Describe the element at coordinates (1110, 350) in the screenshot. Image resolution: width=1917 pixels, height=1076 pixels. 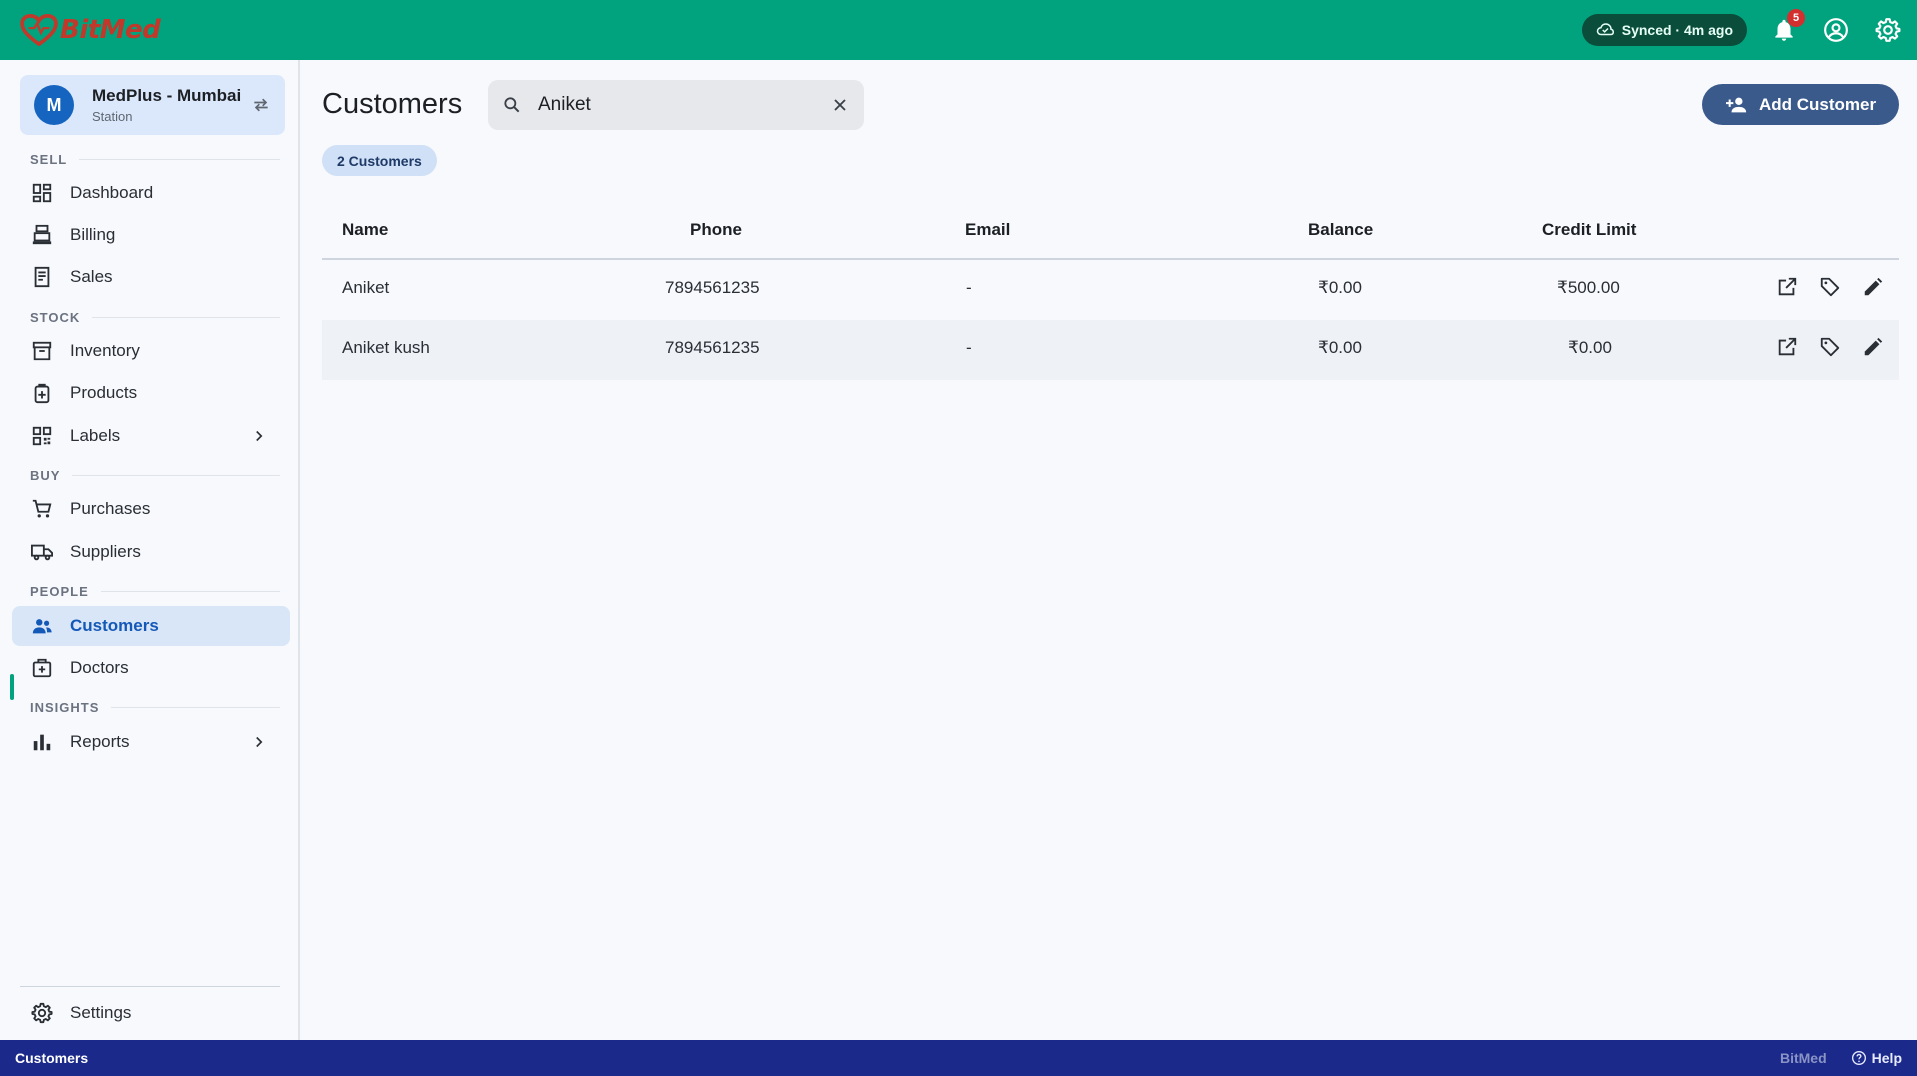
I see `table-row: Aniket kush 7894561235 - ₹0.00 ₹0.00` at that location.